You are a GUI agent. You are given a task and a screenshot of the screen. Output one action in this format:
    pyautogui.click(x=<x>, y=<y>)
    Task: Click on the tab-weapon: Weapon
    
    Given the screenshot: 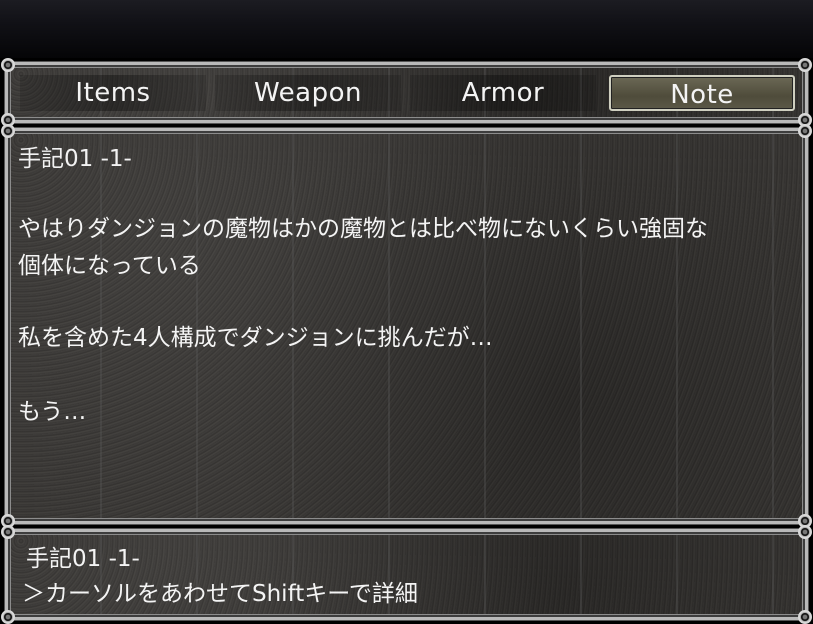 What is the action you would take?
    pyautogui.click(x=308, y=93)
    